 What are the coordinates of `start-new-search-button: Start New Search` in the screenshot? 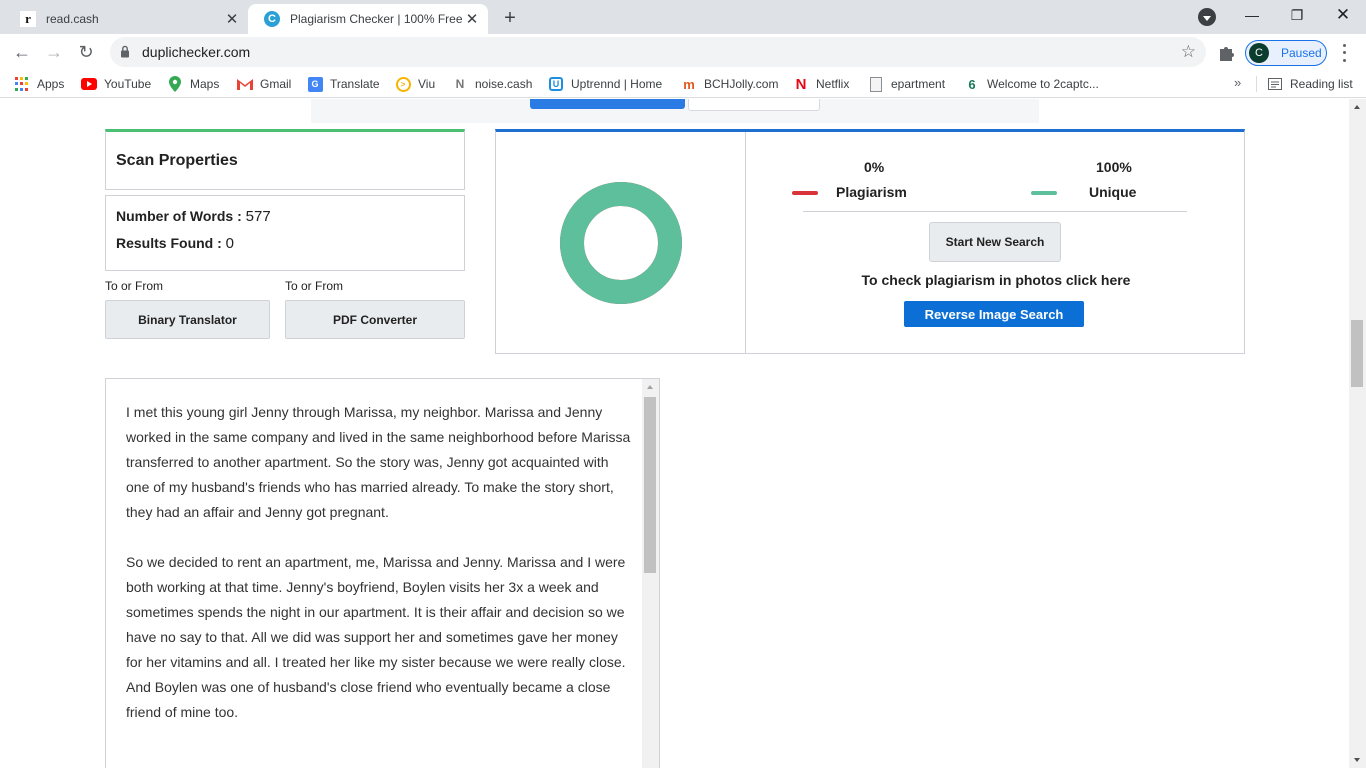 It's located at (995, 242).